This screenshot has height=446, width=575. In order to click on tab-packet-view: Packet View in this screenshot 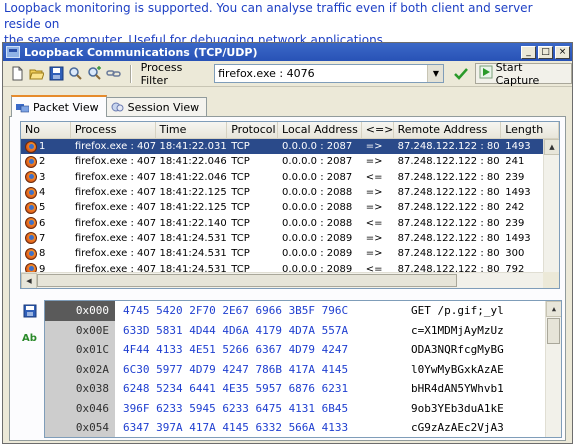, I will do `click(59, 106)`.